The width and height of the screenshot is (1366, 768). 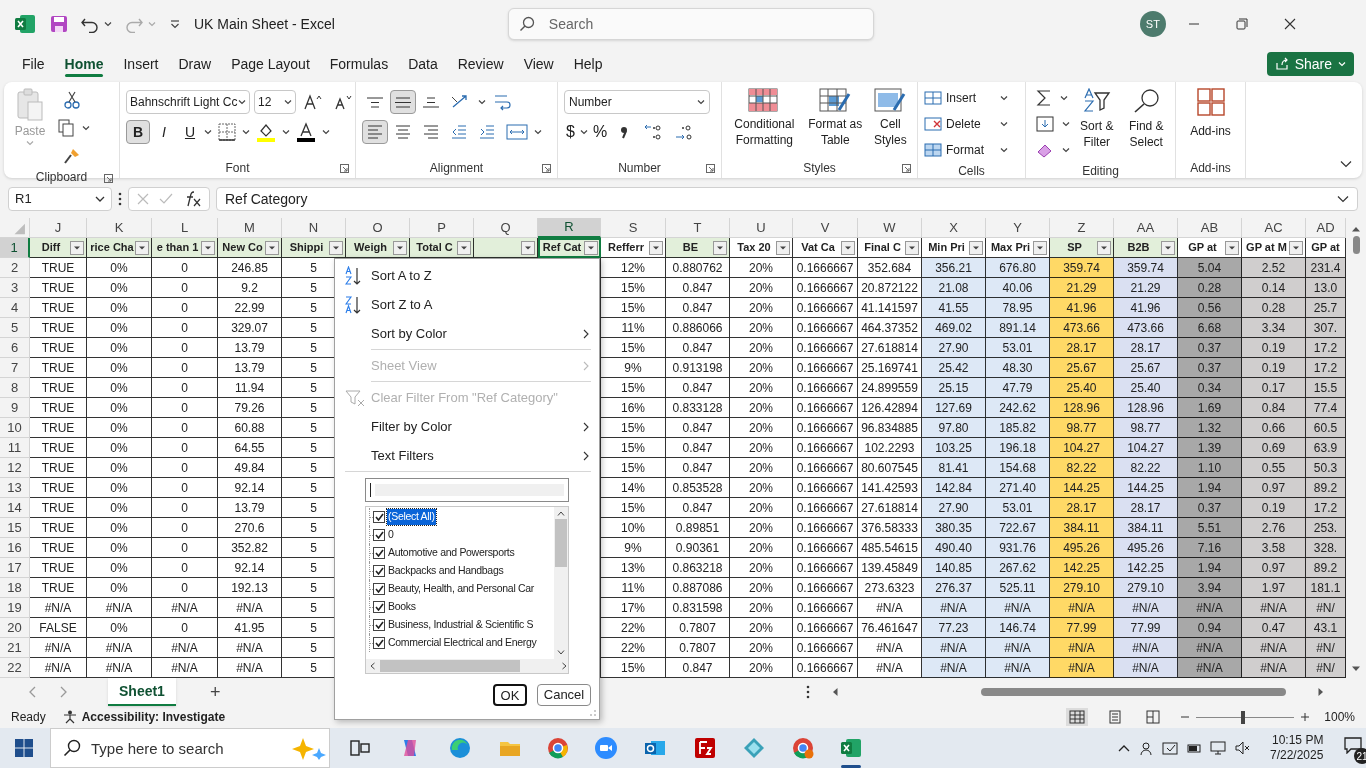 What do you see at coordinates (1339, 717) in the screenshot?
I see `zoom-level: 100%` at bounding box center [1339, 717].